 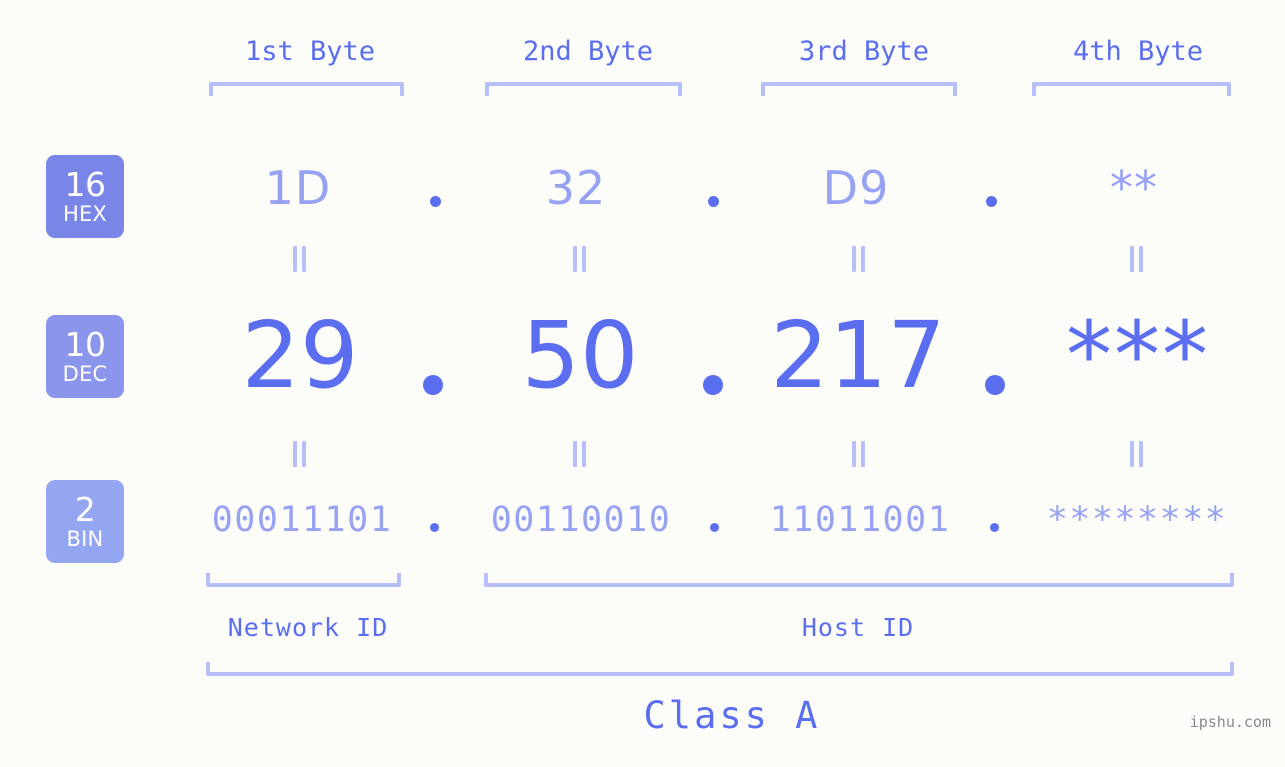 What do you see at coordinates (588, 51) in the screenshot?
I see `byte-header-2: 2nd Byte` at bounding box center [588, 51].